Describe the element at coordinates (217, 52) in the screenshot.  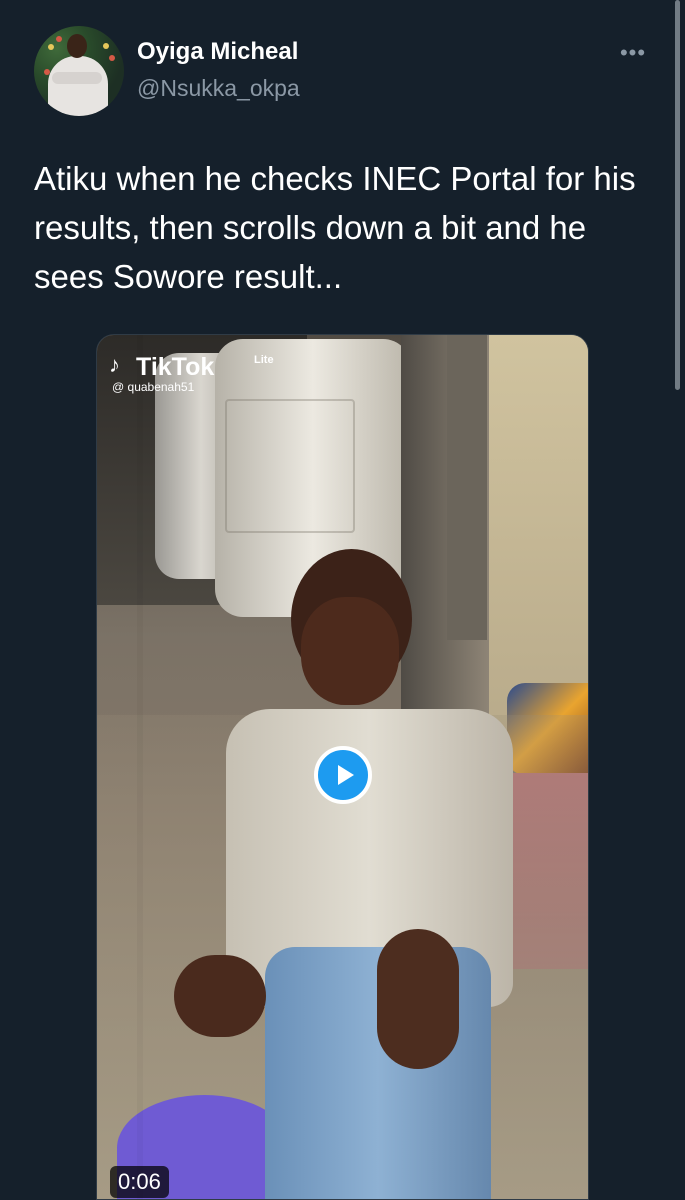
I see `author-display-name: Oyiga Micheal` at that location.